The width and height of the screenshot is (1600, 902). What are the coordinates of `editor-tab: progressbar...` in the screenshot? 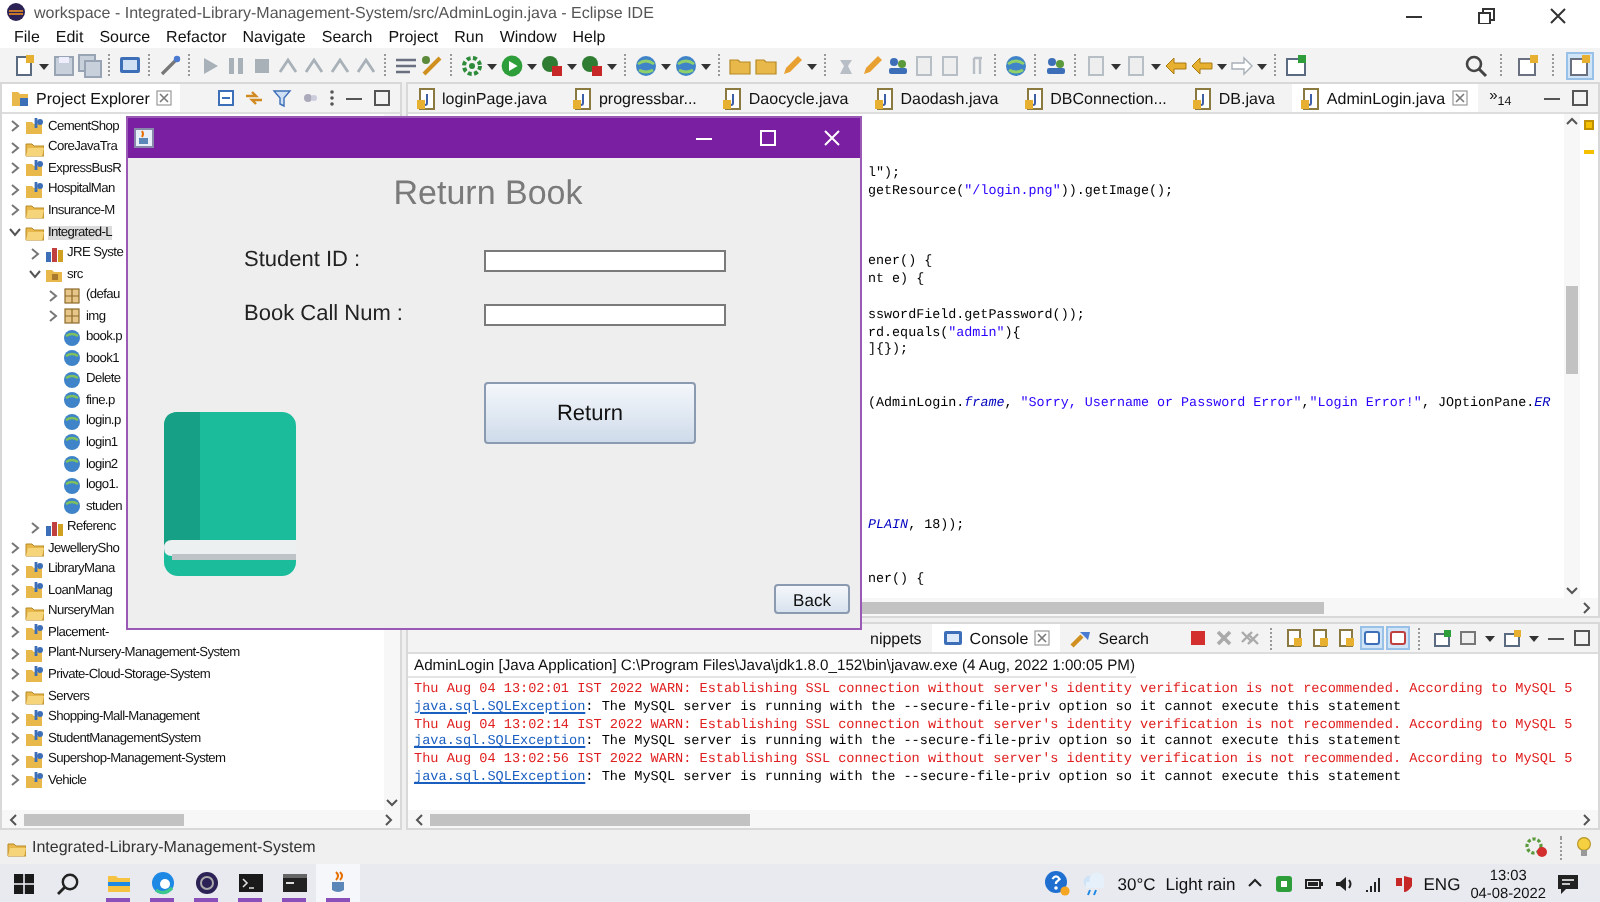 It's located at (639, 98).